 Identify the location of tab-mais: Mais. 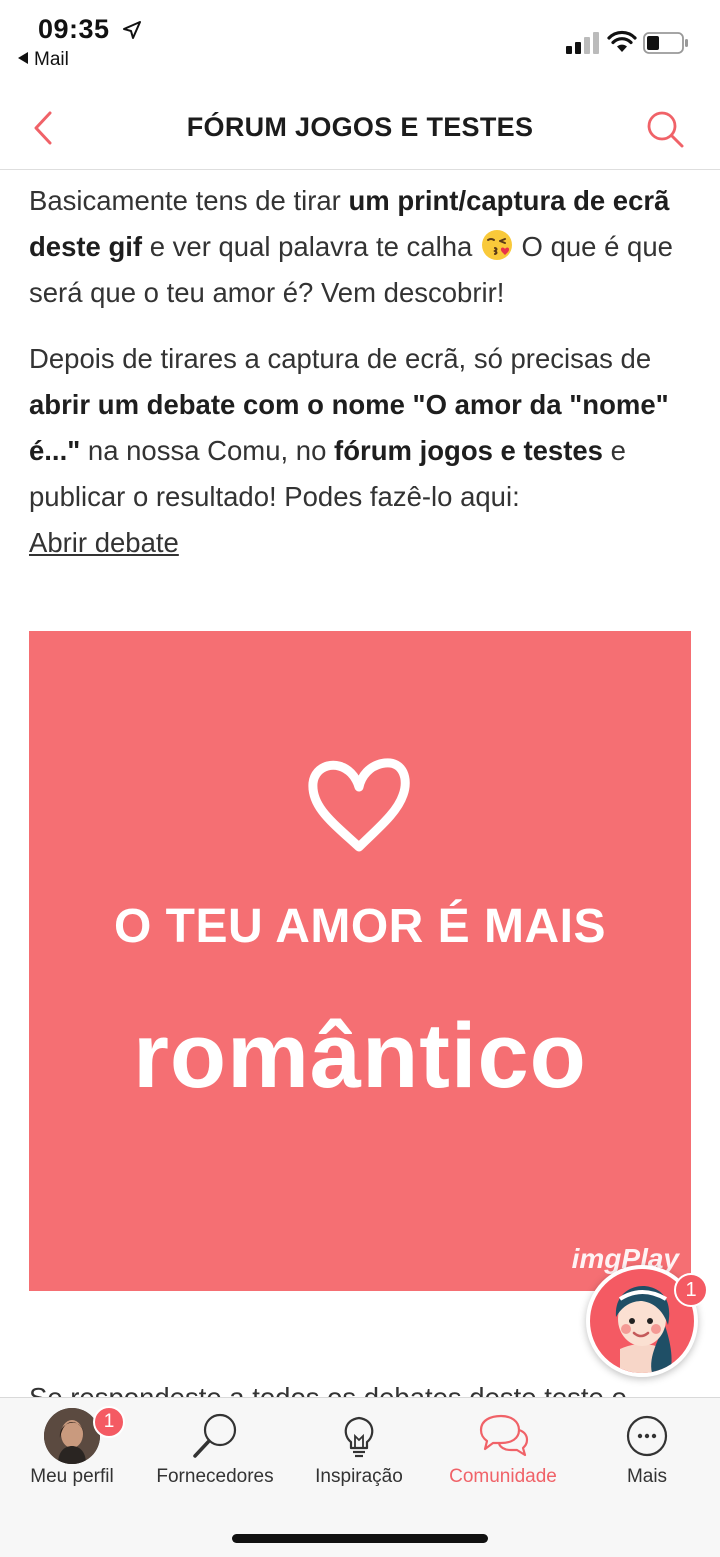
(647, 1448).